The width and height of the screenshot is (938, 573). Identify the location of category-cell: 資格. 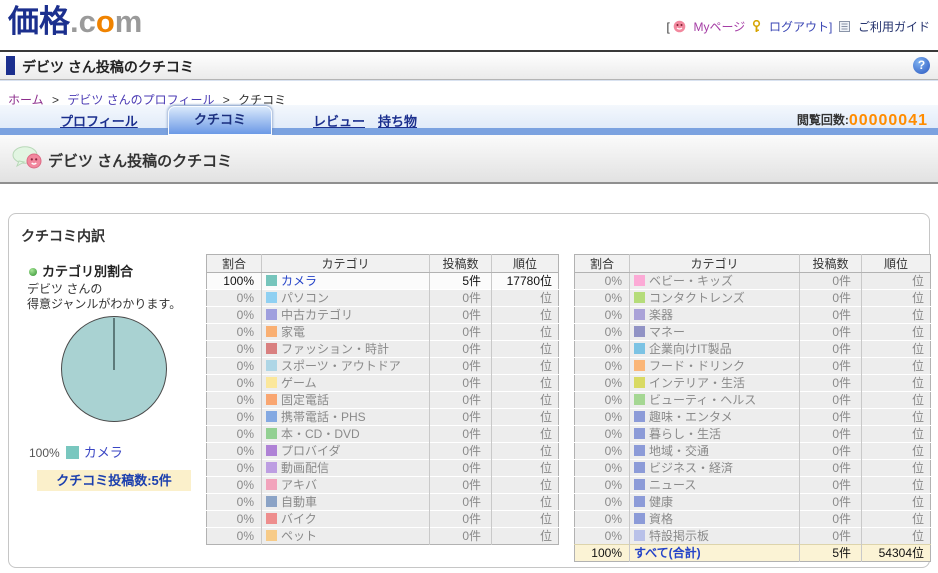
(714, 519).